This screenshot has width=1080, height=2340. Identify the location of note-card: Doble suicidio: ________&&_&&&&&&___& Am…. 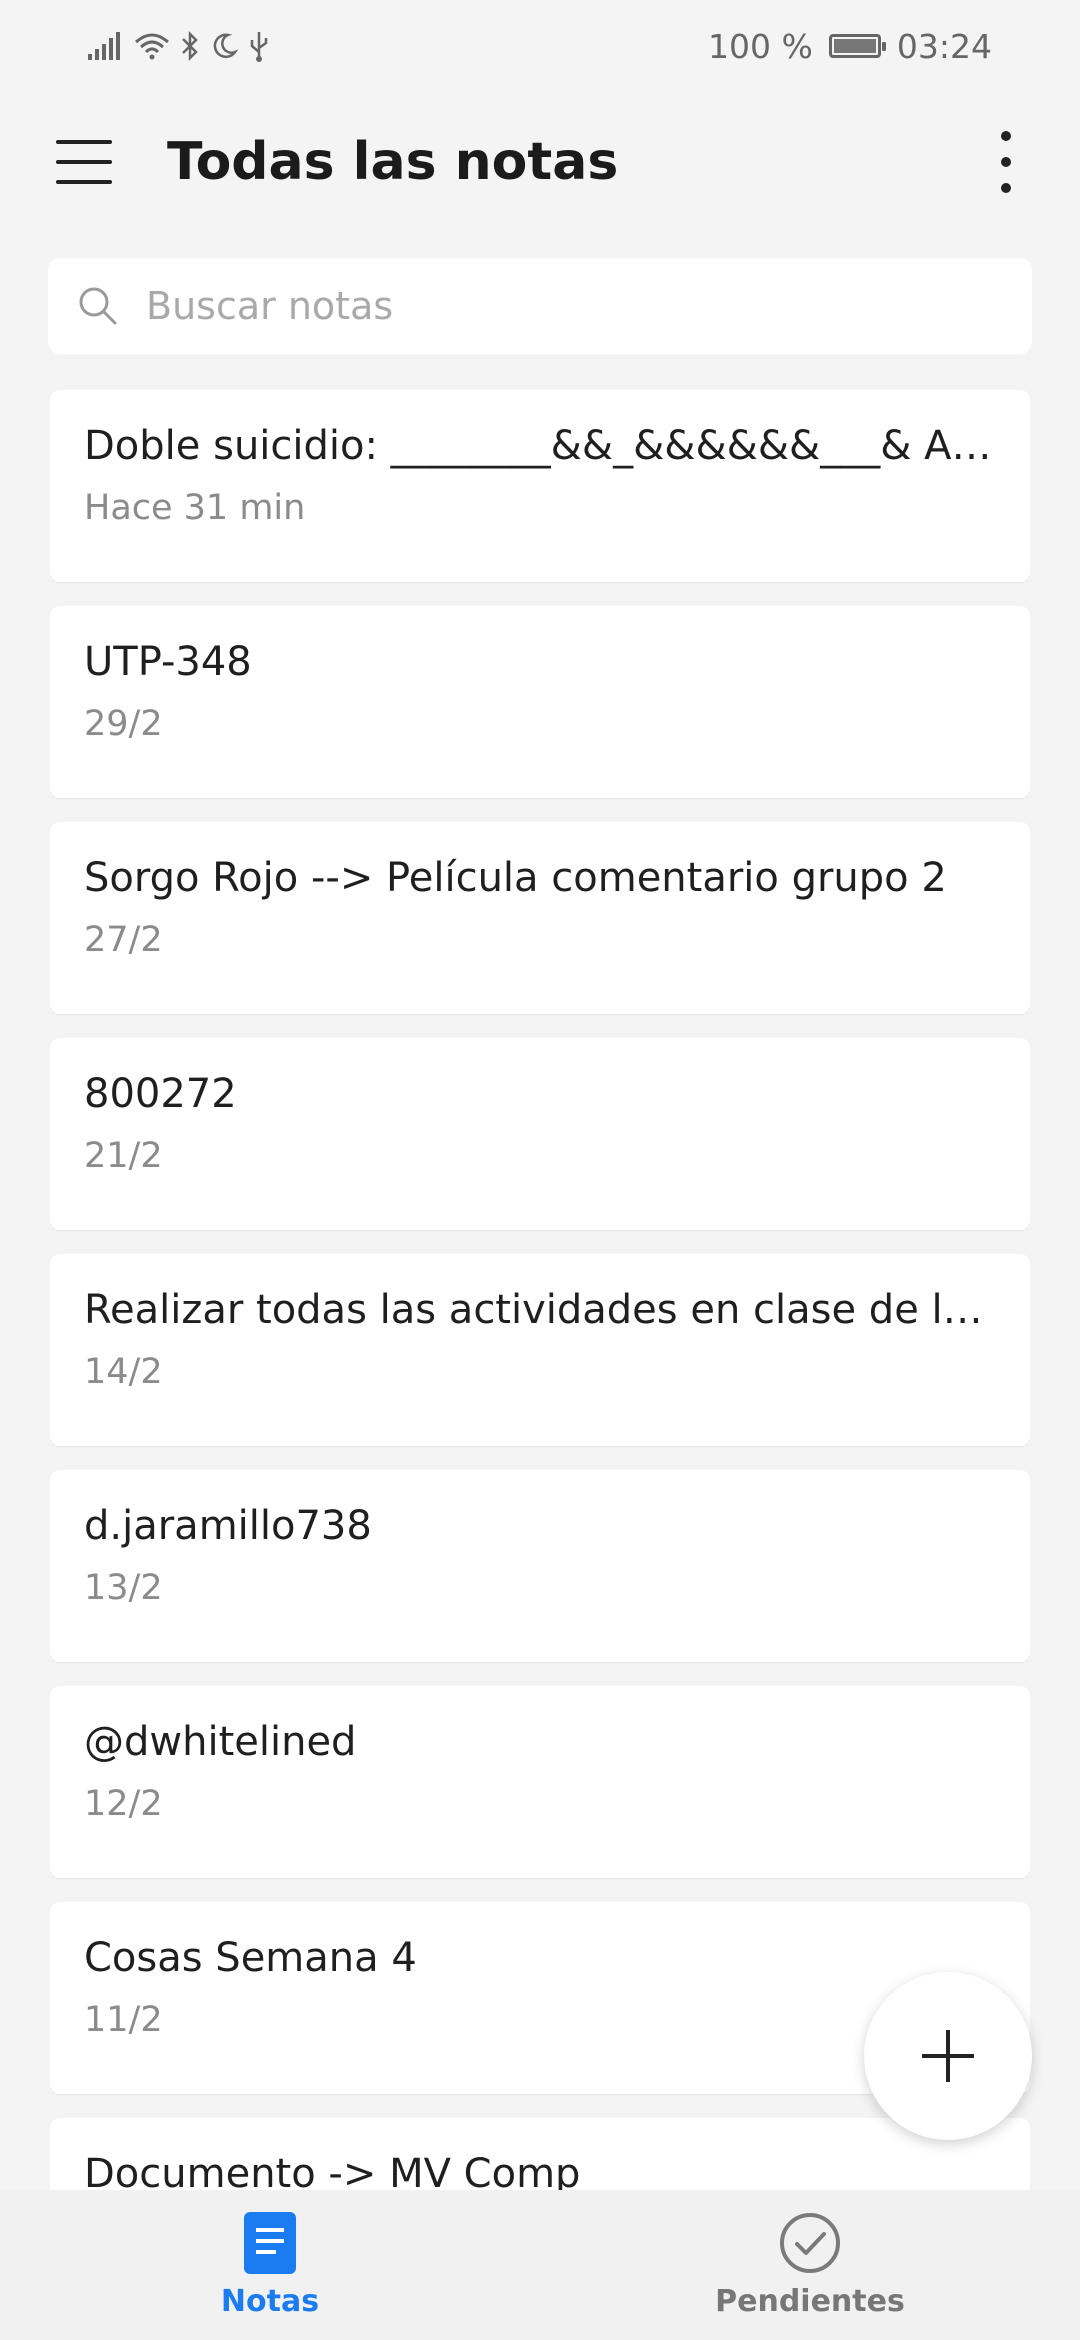
(540, 486).